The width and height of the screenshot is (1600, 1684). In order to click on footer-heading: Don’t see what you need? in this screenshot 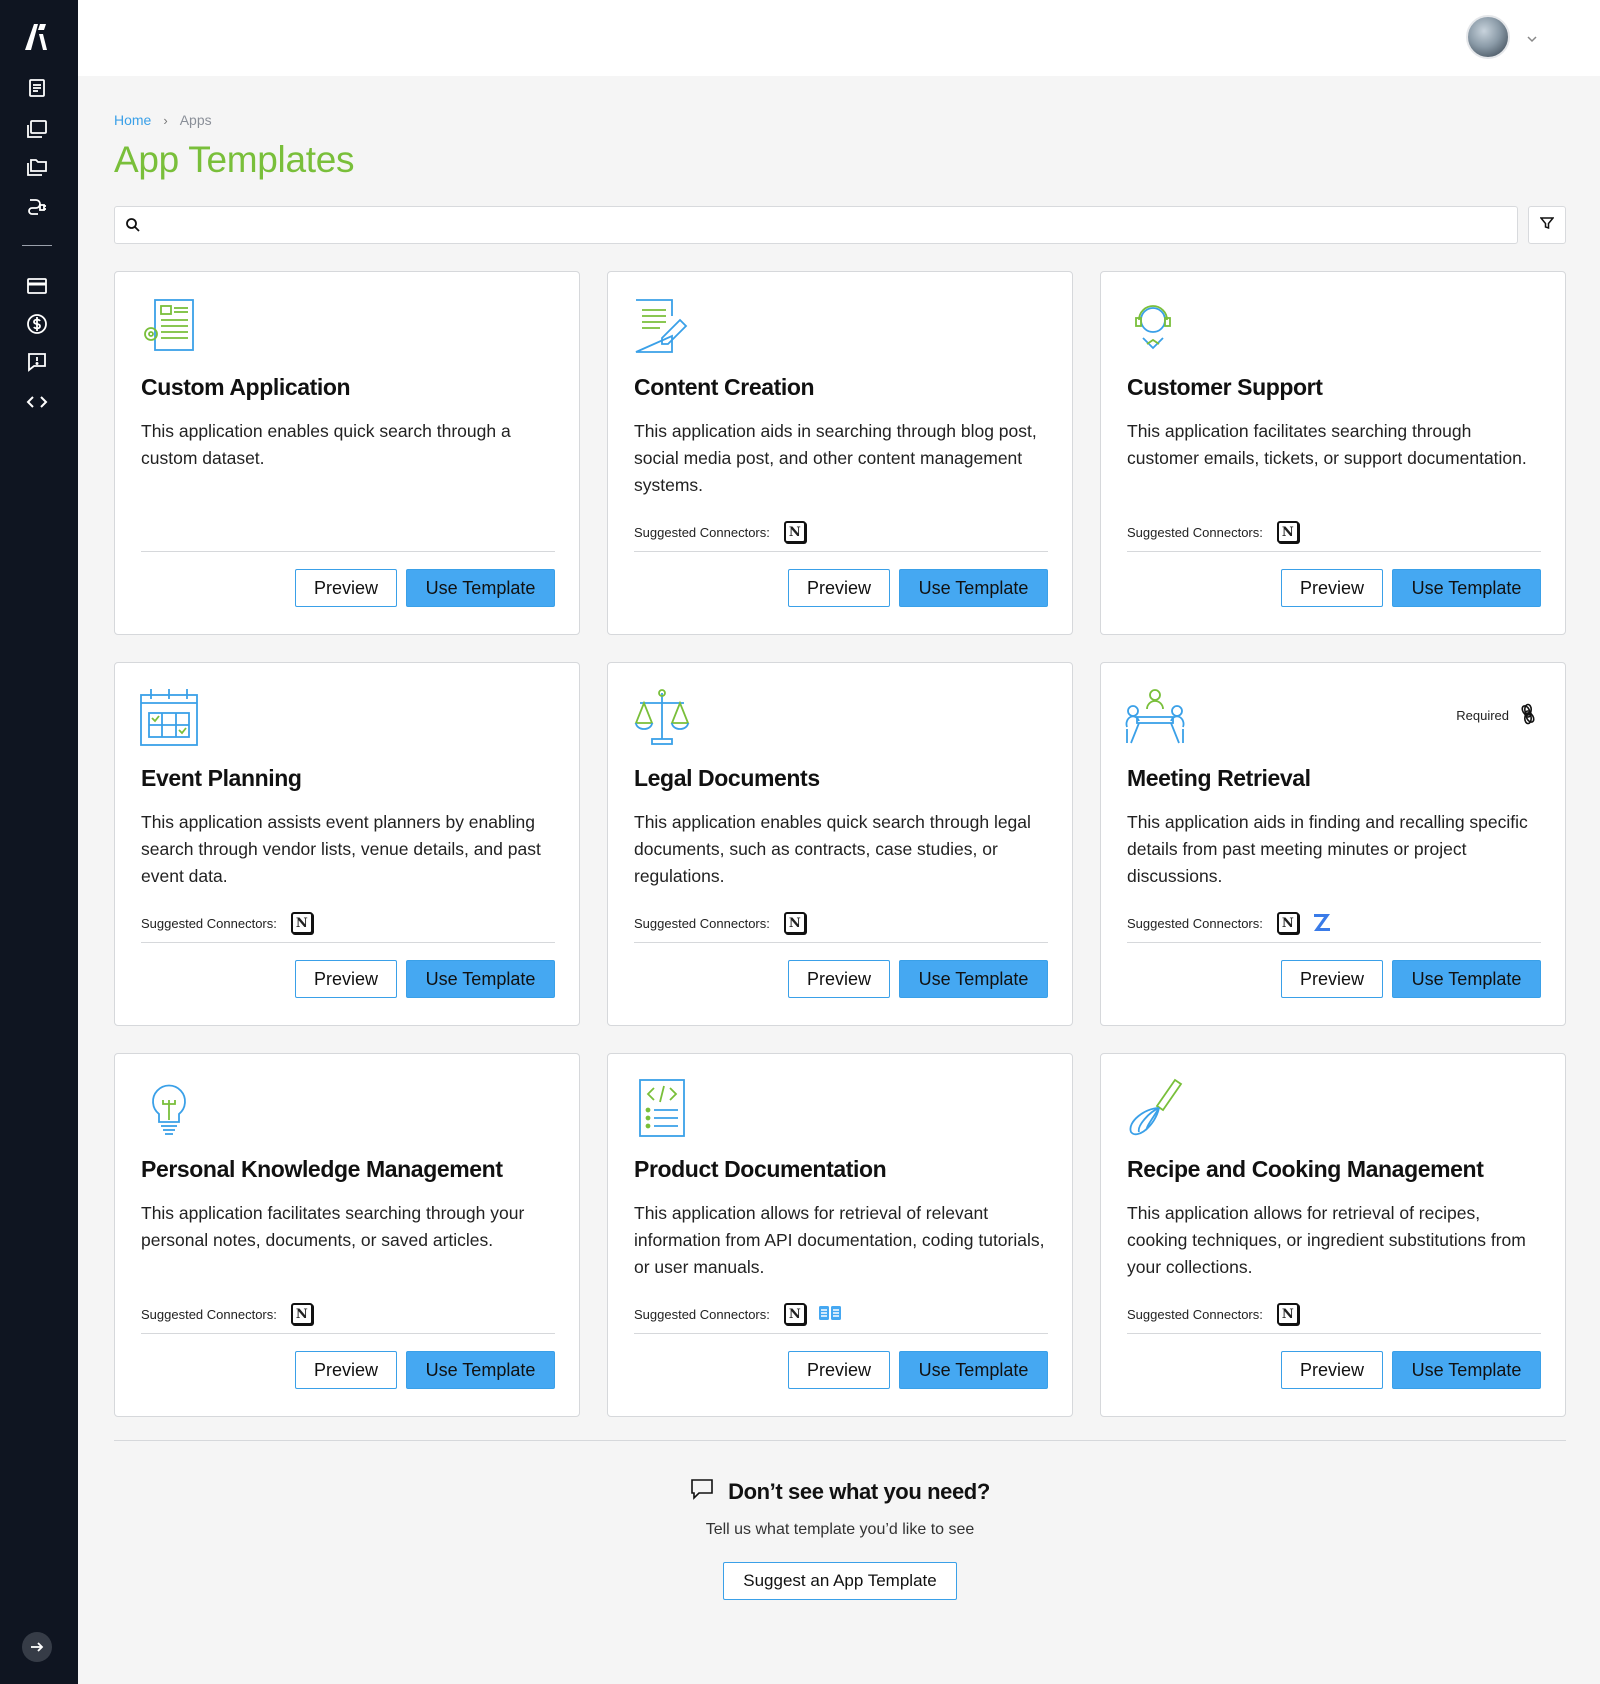, I will do `click(840, 1491)`.